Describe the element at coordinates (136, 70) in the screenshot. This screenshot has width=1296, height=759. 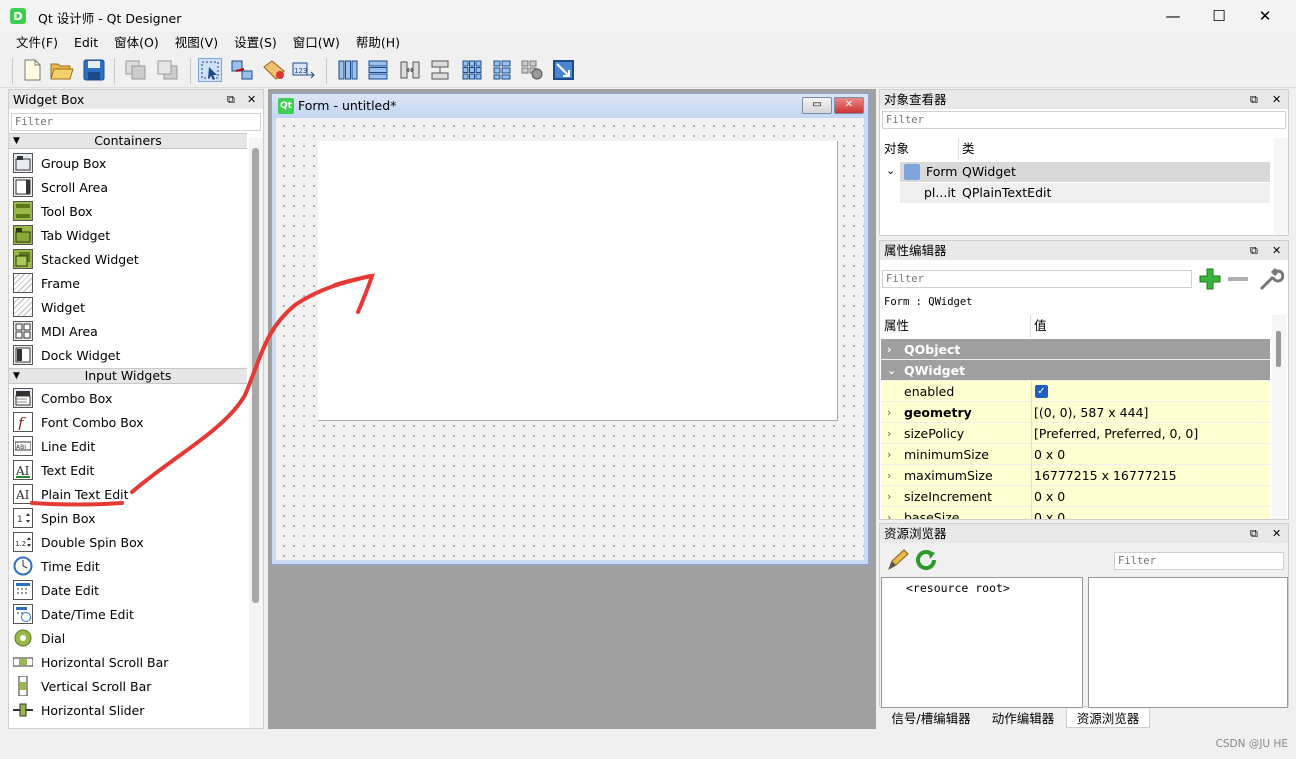
I see `send-to-back-icon` at that location.